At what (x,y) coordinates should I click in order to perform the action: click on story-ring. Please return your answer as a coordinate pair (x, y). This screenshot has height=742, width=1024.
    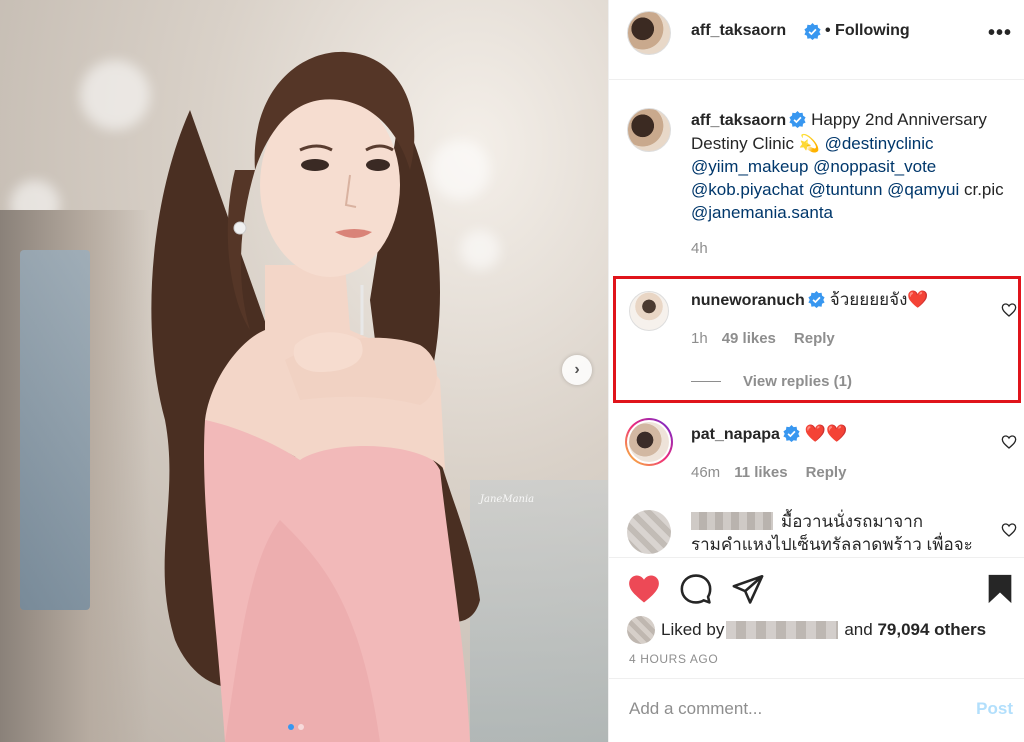
    Looking at the image, I should click on (649, 442).